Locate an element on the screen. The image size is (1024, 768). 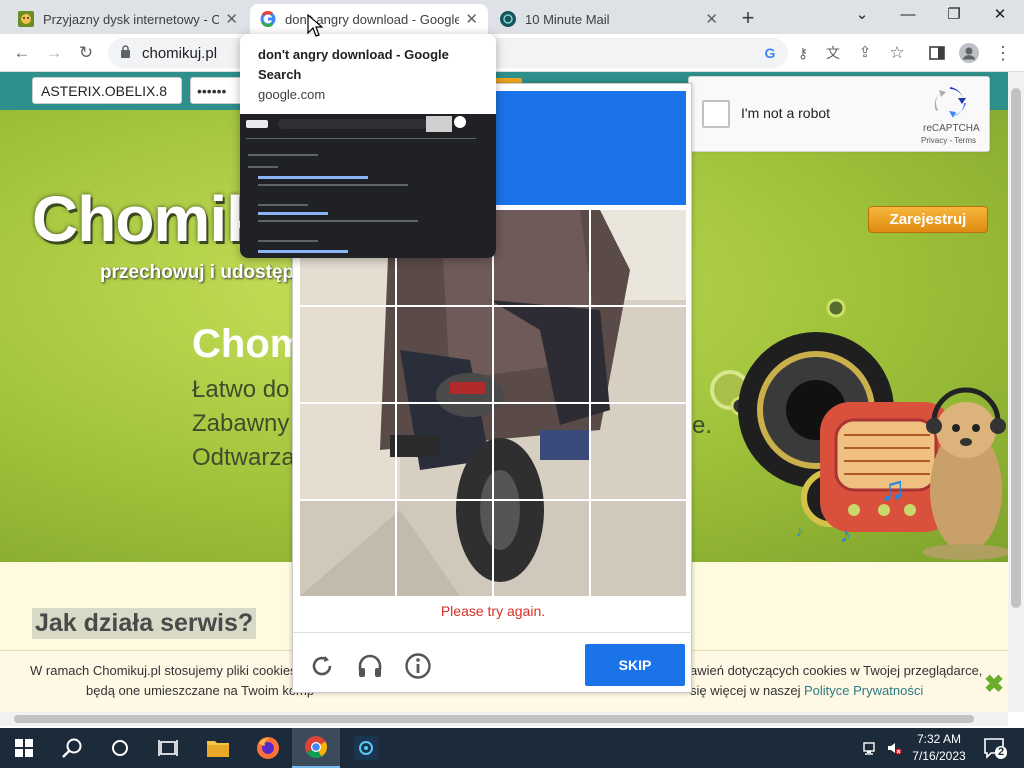
challenge-divider is located at coordinates (493, 632).